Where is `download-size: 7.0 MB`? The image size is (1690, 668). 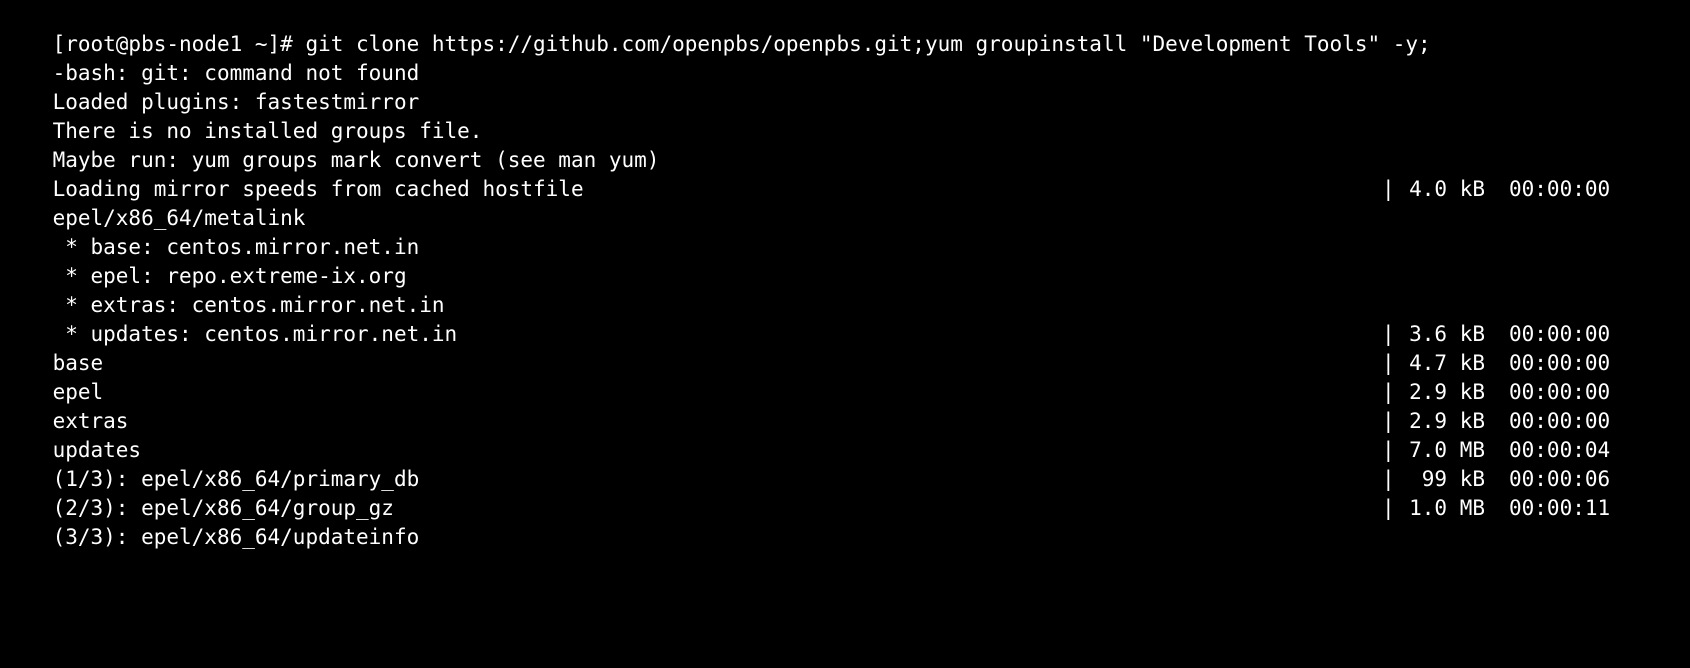
download-size: 7.0 MB is located at coordinates (1447, 450).